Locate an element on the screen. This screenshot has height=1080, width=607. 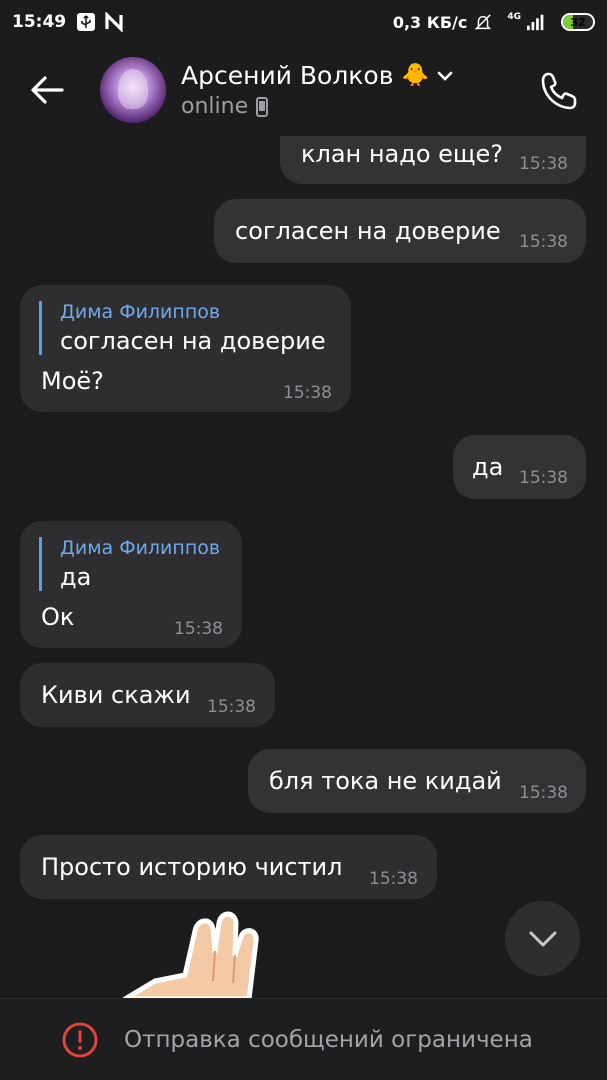
message-bubble-outgoing: да 15:38 is located at coordinates (519, 467).